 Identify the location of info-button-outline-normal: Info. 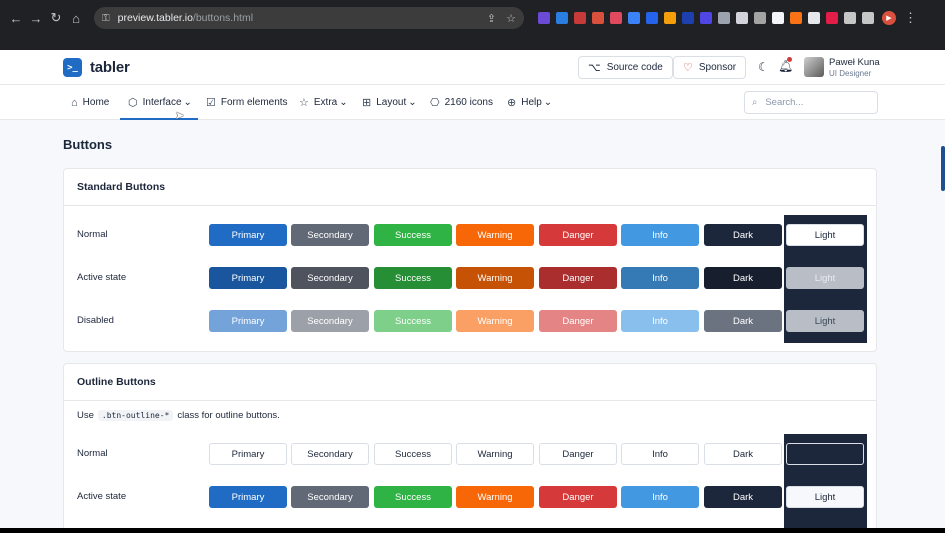
(660, 454).